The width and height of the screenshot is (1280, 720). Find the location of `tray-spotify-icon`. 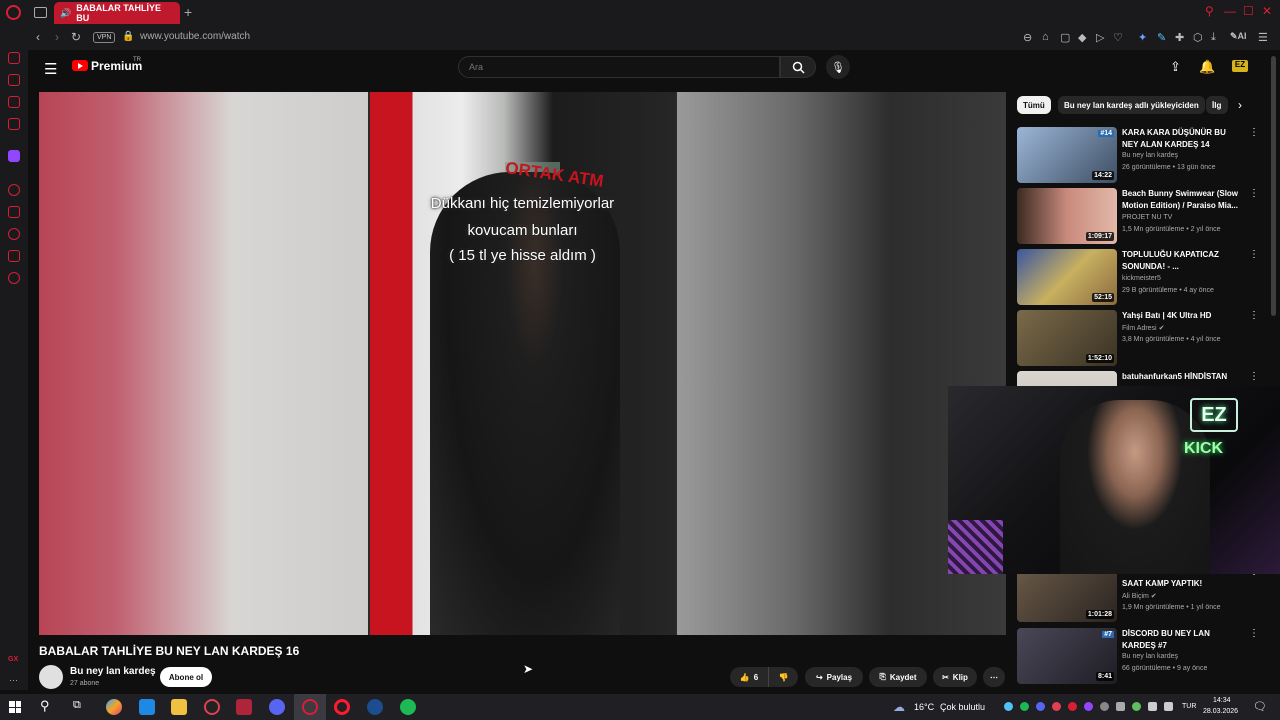

tray-spotify-icon is located at coordinates (1024, 706).